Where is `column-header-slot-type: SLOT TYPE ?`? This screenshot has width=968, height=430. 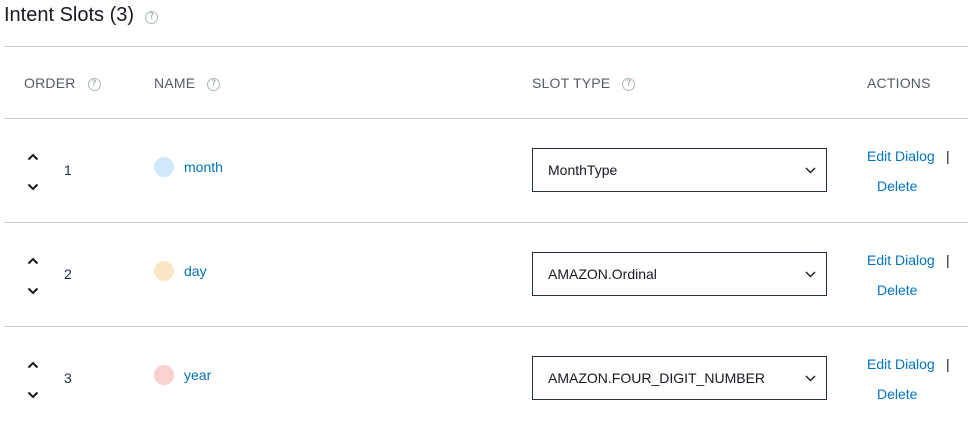
column-header-slot-type: SLOT TYPE ? is located at coordinates (584, 83).